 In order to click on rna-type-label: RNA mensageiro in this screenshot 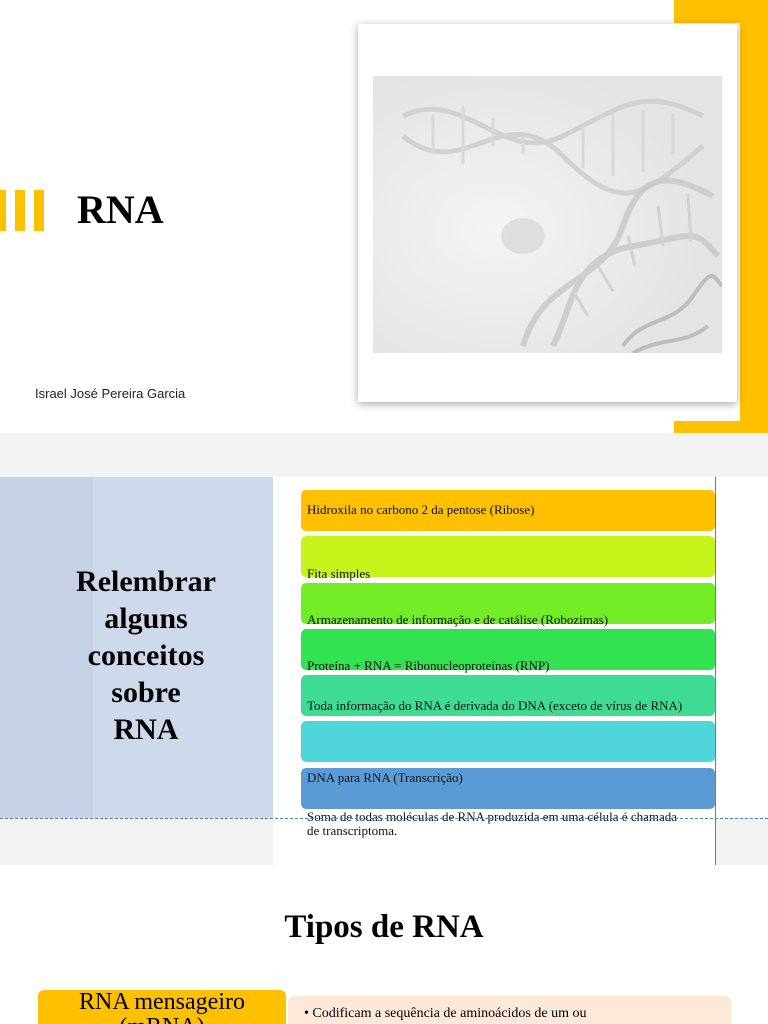, I will do `click(162, 1002)`.